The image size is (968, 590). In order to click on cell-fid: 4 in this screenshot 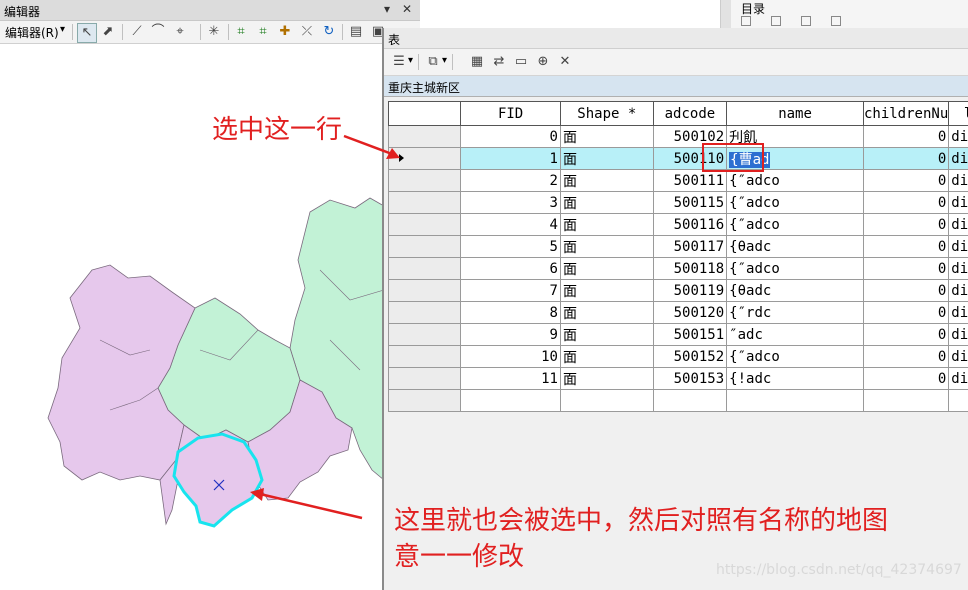, I will do `click(510, 224)`.